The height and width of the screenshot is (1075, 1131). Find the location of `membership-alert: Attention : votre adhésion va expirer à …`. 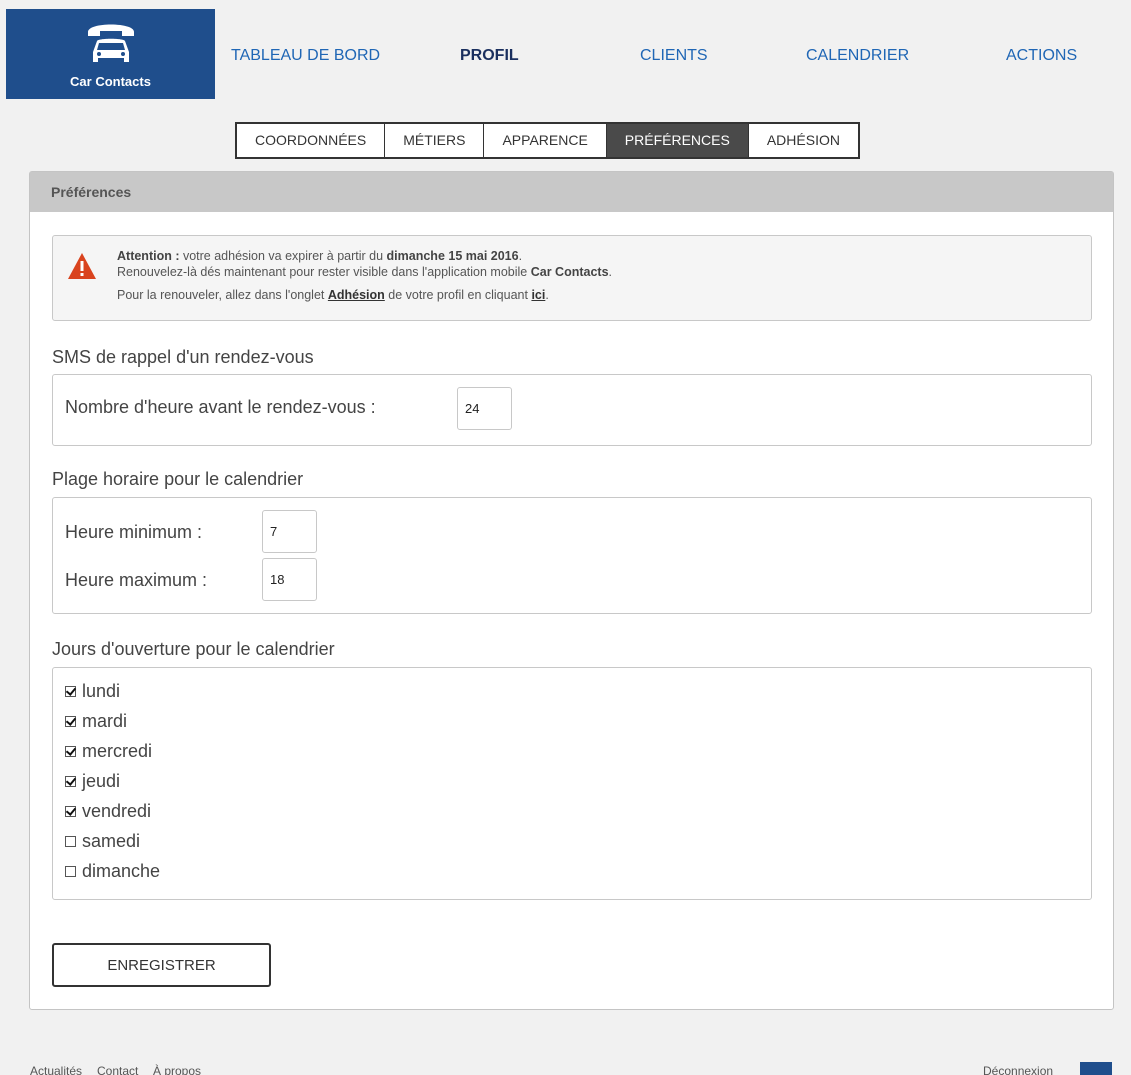

membership-alert: Attention : votre adhésion va expirer à … is located at coordinates (572, 278).